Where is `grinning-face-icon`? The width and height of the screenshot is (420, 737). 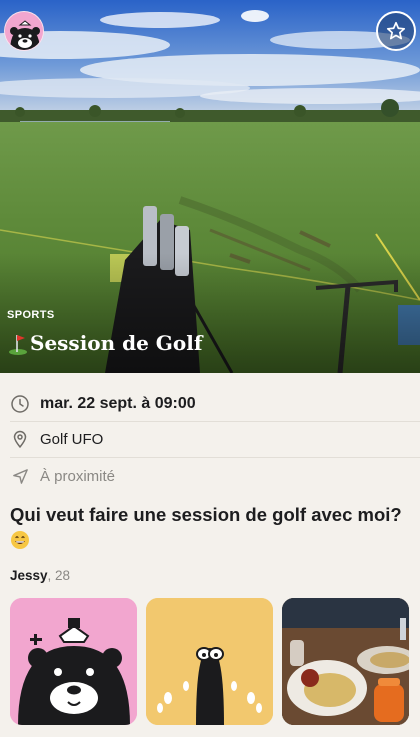
grinning-face-icon is located at coordinates (20, 540).